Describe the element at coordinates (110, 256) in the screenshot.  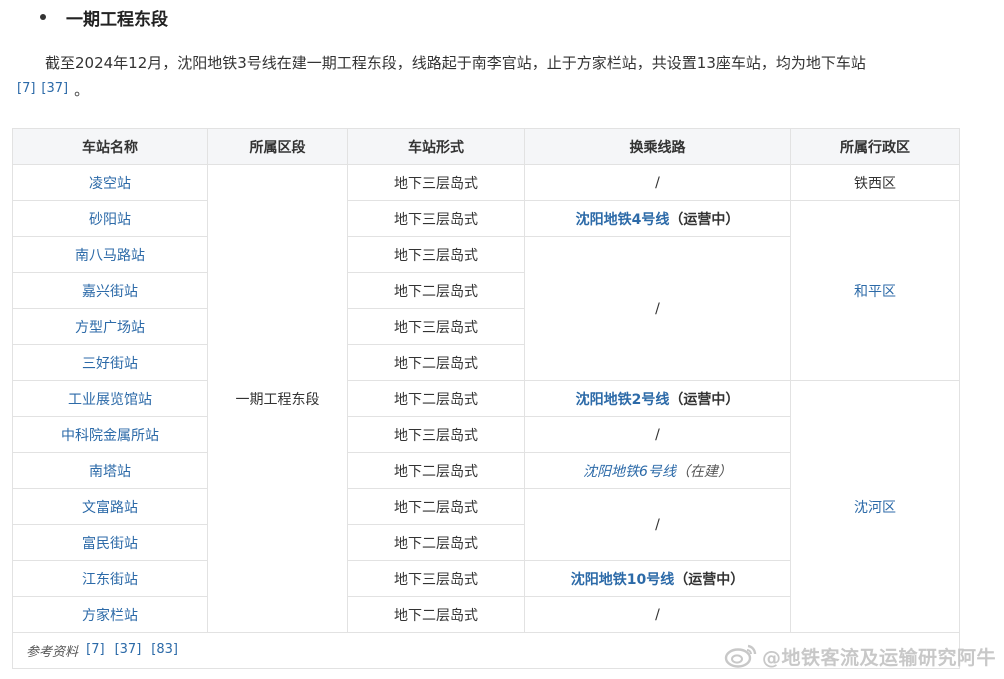
I see `station-link: 南八马路站` at that location.